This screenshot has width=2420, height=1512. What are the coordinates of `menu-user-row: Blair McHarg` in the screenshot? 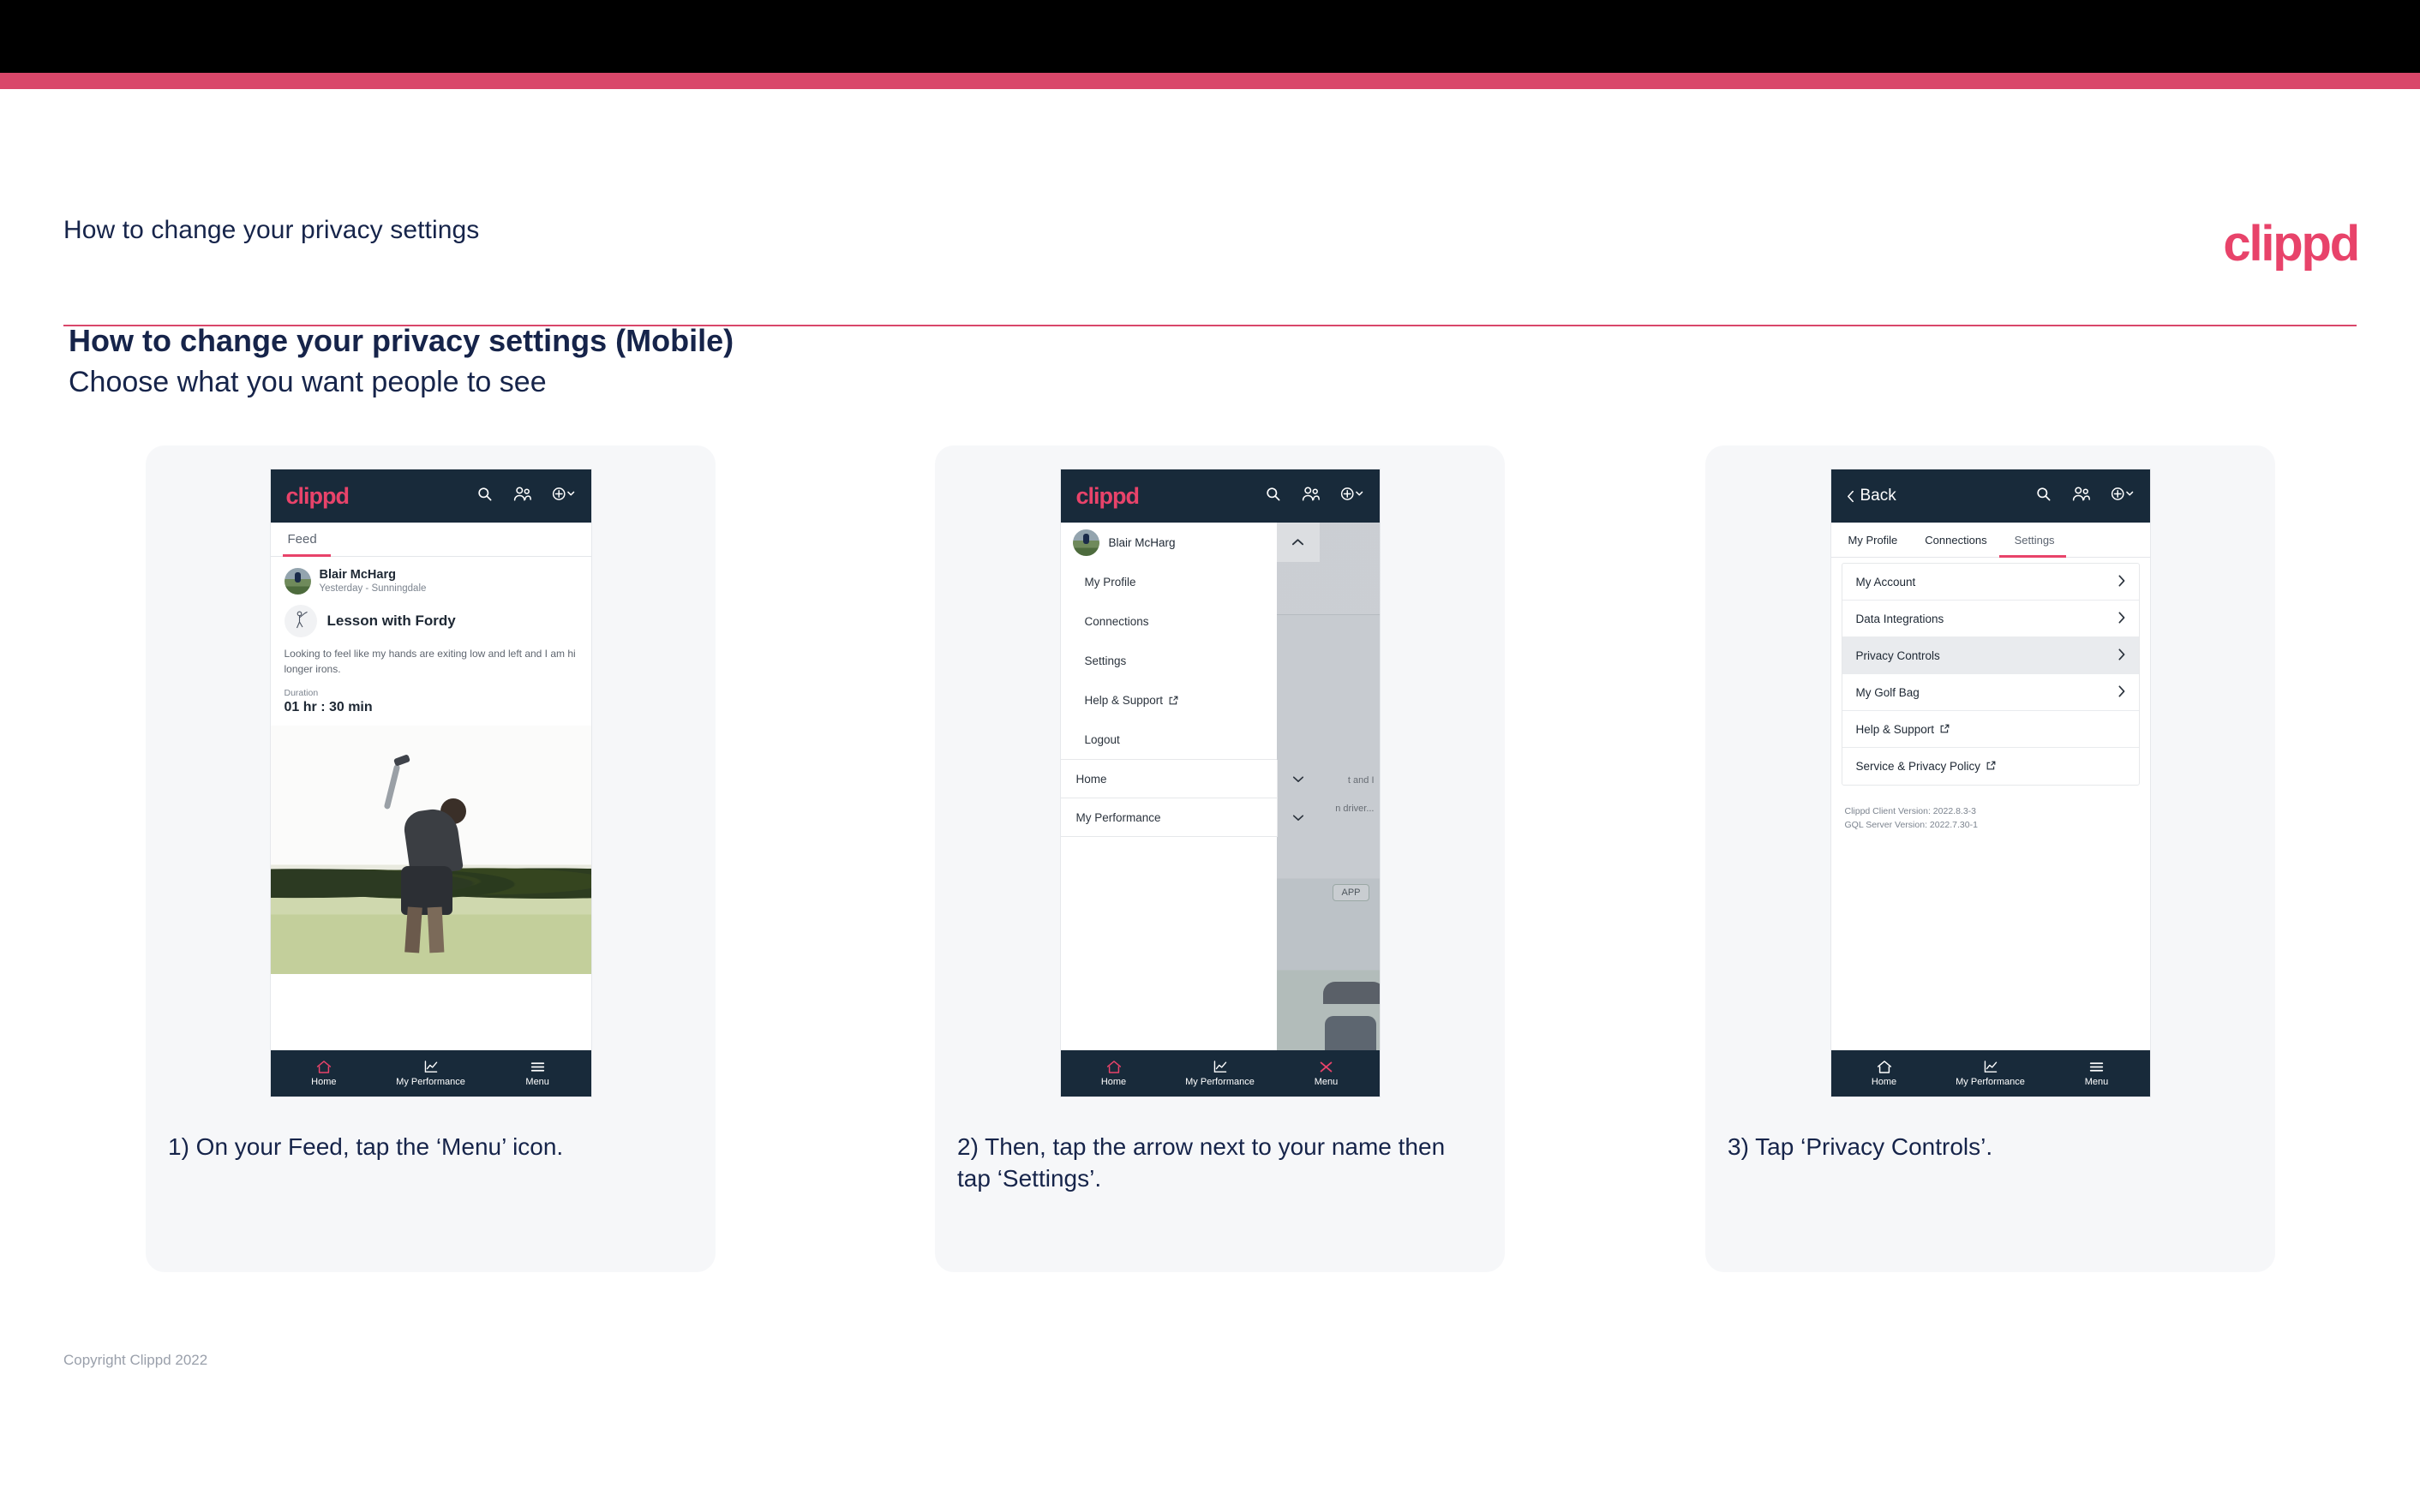 It's located at (1169, 542).